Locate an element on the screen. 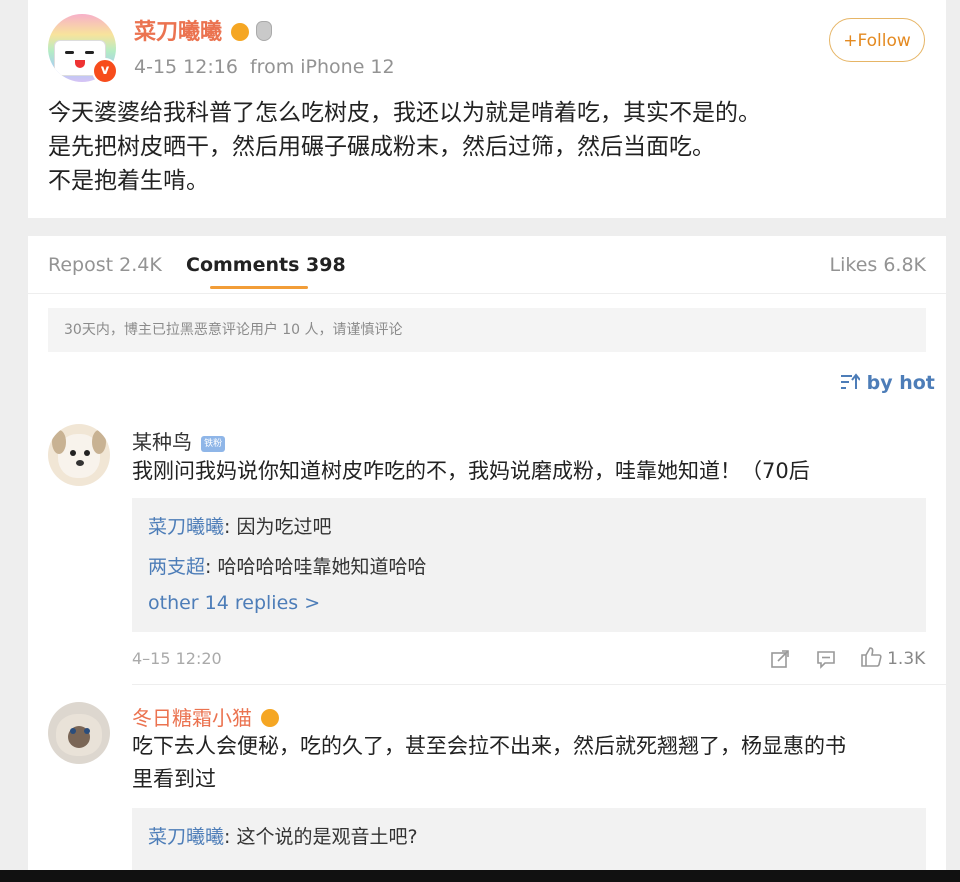 This screenshot has height=882, width=960. poster-name-row: 菜刀曦曦 is located at coordinates (203, 30).